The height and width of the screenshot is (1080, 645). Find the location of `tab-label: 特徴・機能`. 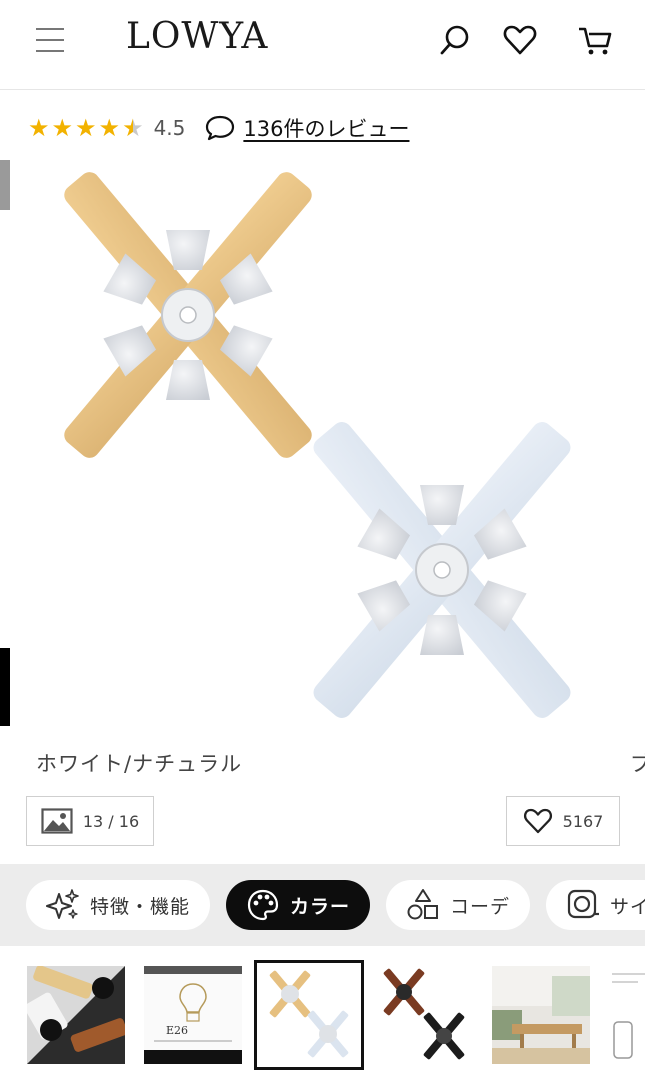

tab-label: 特徴・機能 is located at coordinates (139, 906).